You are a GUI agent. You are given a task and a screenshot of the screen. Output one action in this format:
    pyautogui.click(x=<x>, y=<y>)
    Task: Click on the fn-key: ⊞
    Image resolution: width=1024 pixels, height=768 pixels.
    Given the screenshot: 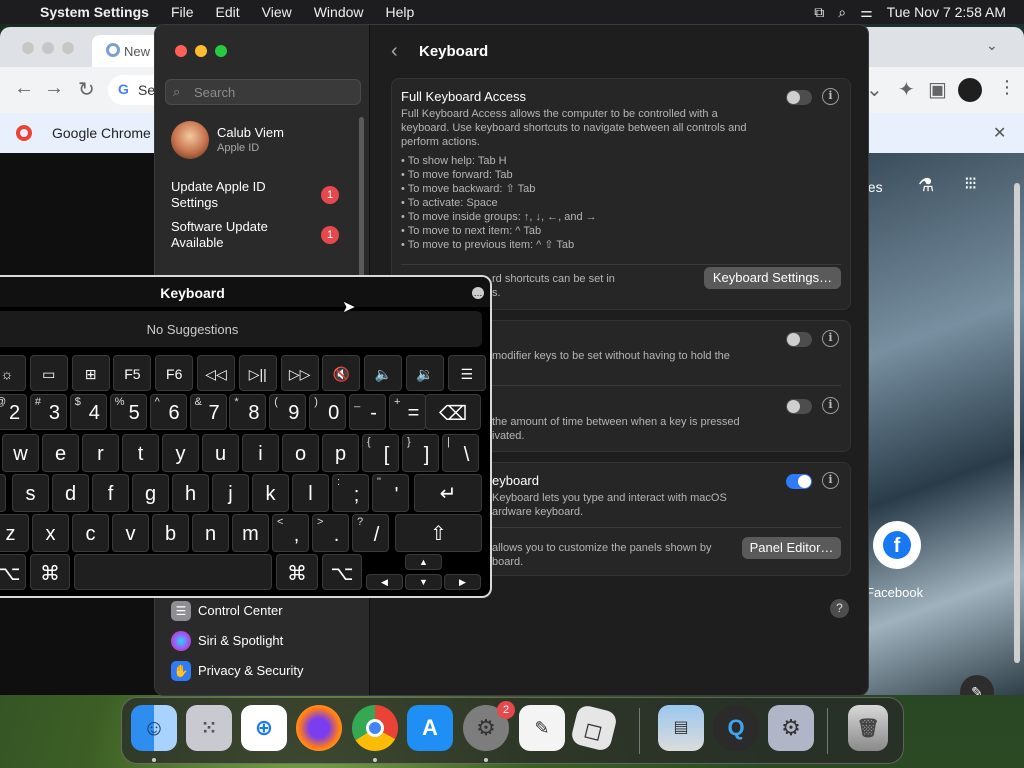 What is the action you would take?
    pyautogui.click(x=90, y=373)
    